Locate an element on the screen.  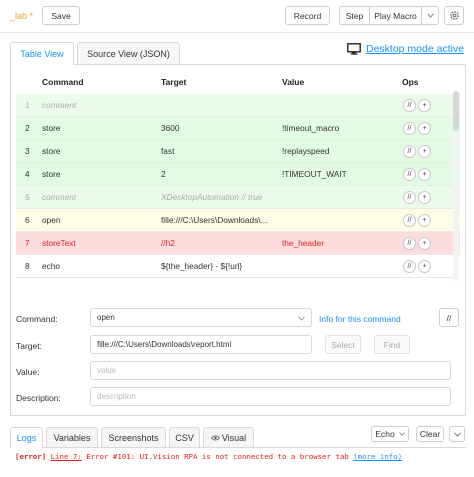
collapse-log-button is located at coordinates (457, 434).